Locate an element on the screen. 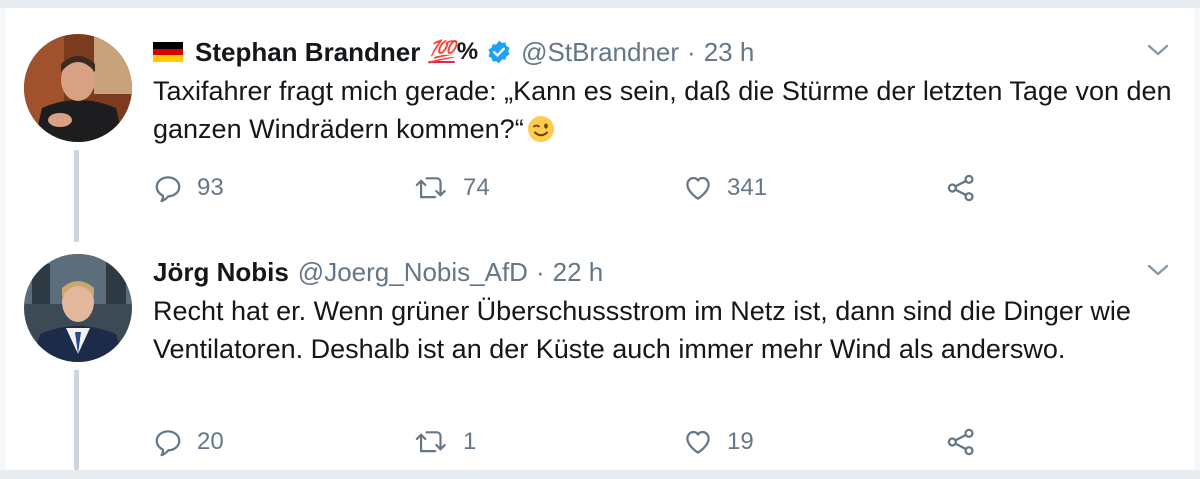 This screenshot has height=479, width=1200. display-name: Stephan Brandner is located at coordinates (307, 52).